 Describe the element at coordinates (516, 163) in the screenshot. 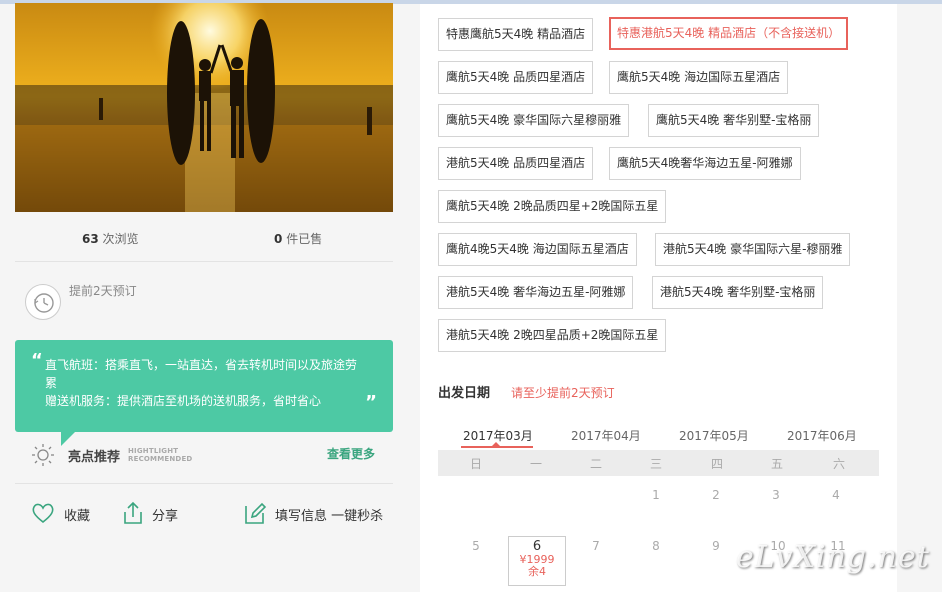

I see `option-button: 港航5天4晚 品质四星酒店` at that location.